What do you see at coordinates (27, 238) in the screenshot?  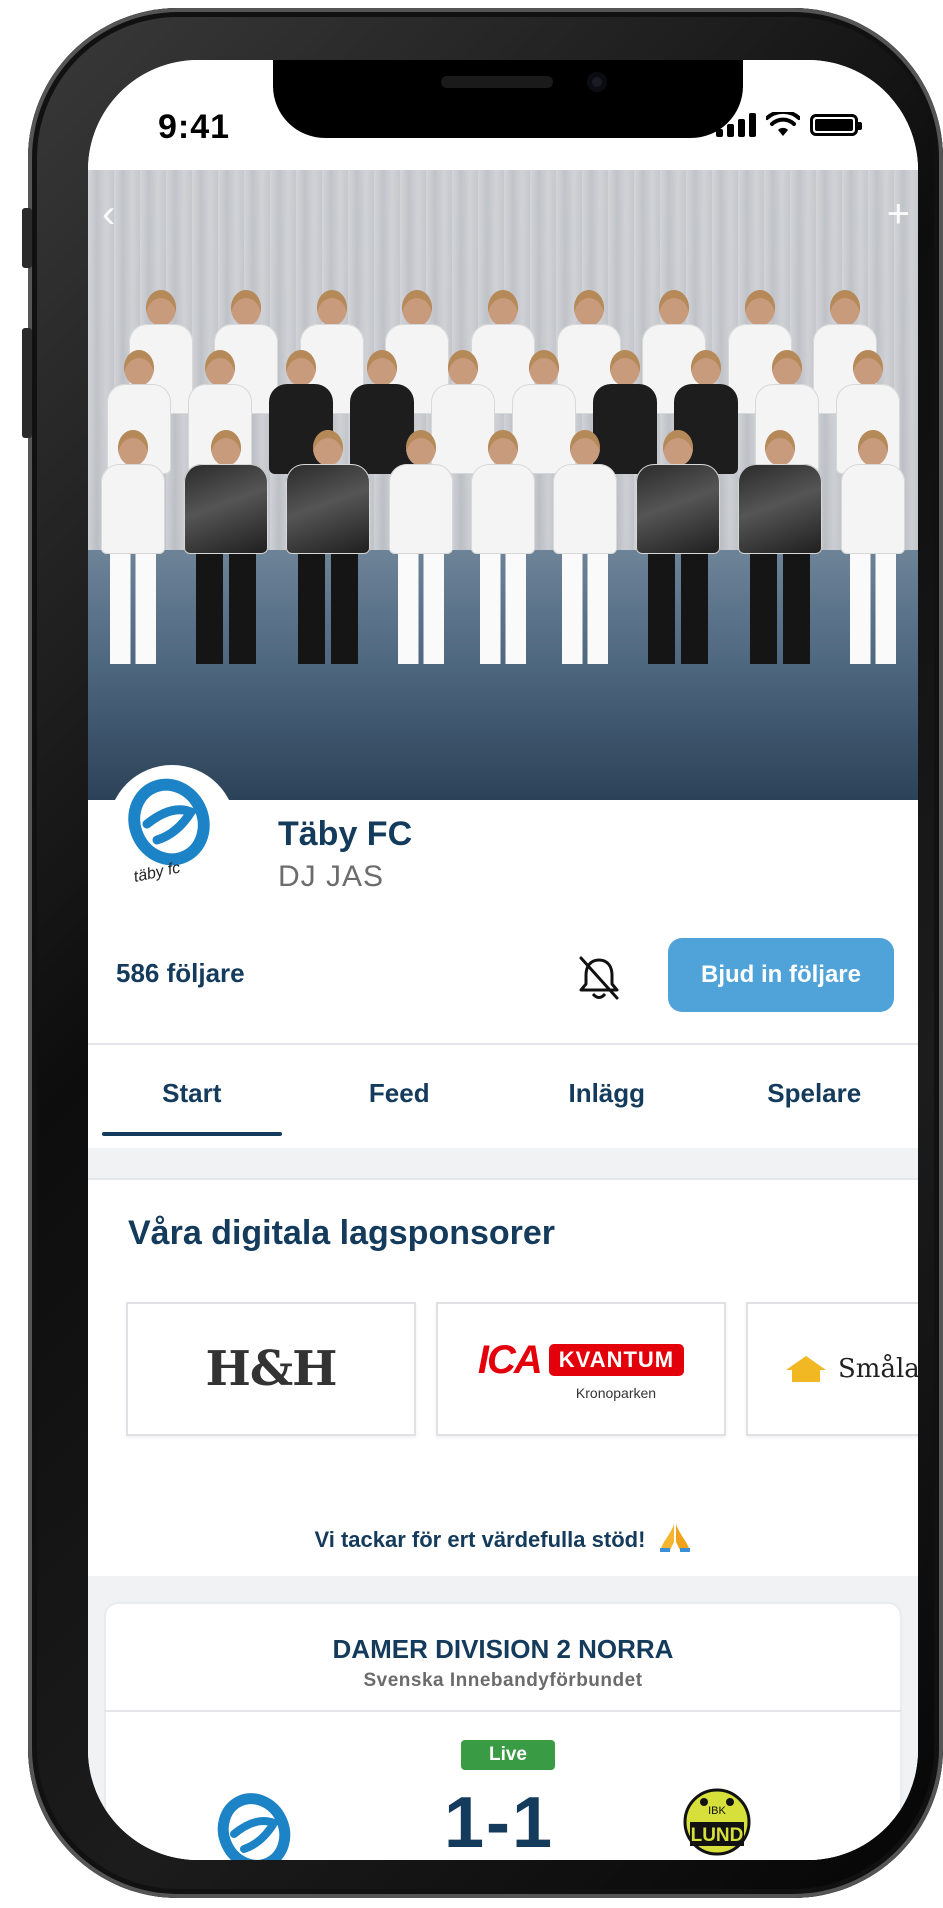 I see `mute-switch` at bounding box center [27, 238].